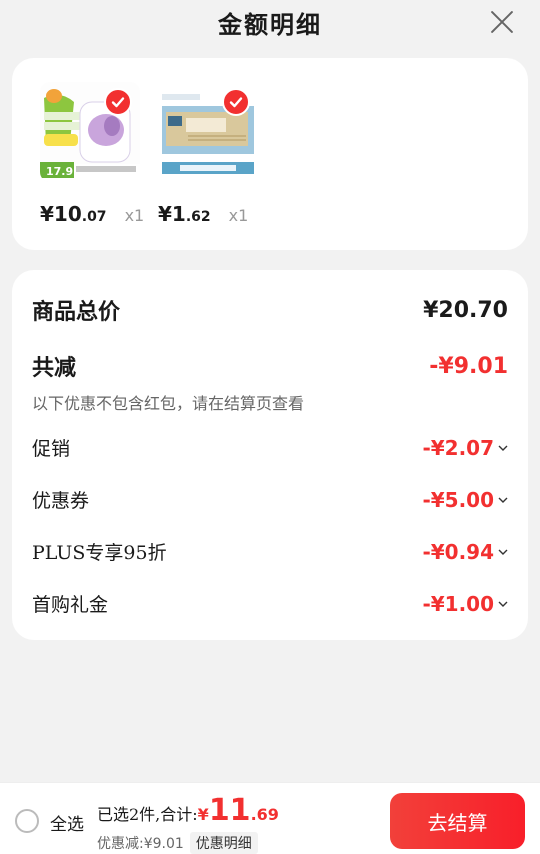 The image size is (540, 854). I want to click on header: 金额明细, so click(270, 22).